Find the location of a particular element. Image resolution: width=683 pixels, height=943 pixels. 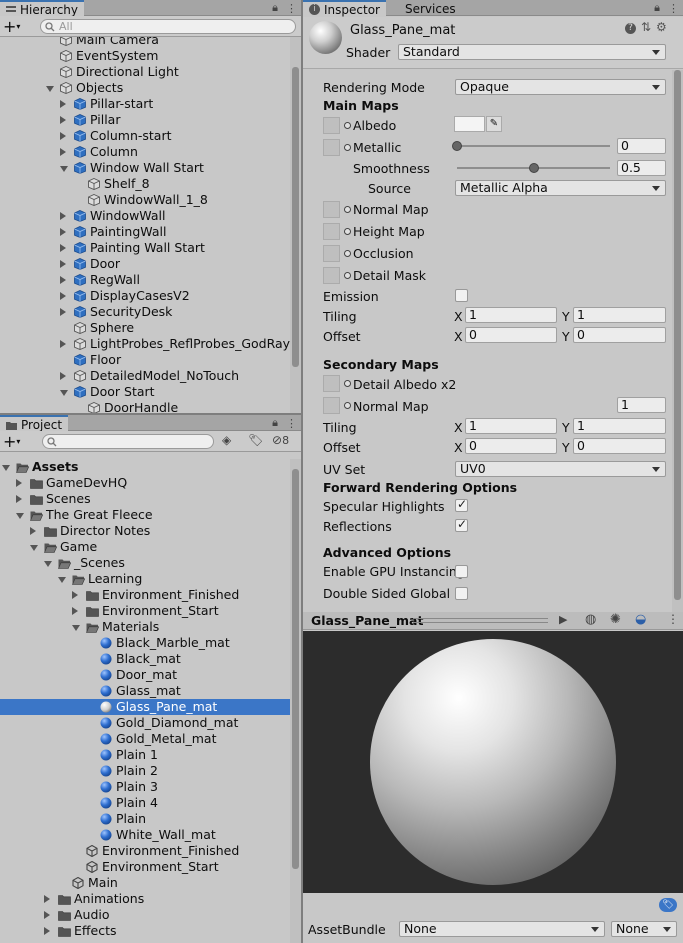

project-item-row: Black_mat is located at coordinates (145, 659).